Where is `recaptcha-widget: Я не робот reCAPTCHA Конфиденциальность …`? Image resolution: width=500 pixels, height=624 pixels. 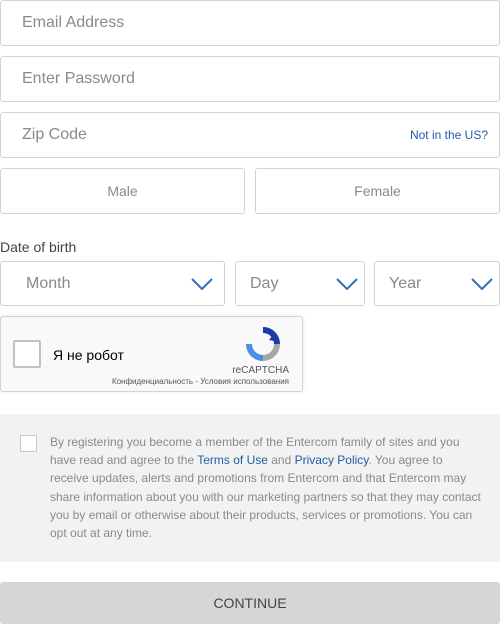 recaptcha-widget: Я не робот reCAPTCHA Конфиденциальность … is located at coordinates (151, 354).